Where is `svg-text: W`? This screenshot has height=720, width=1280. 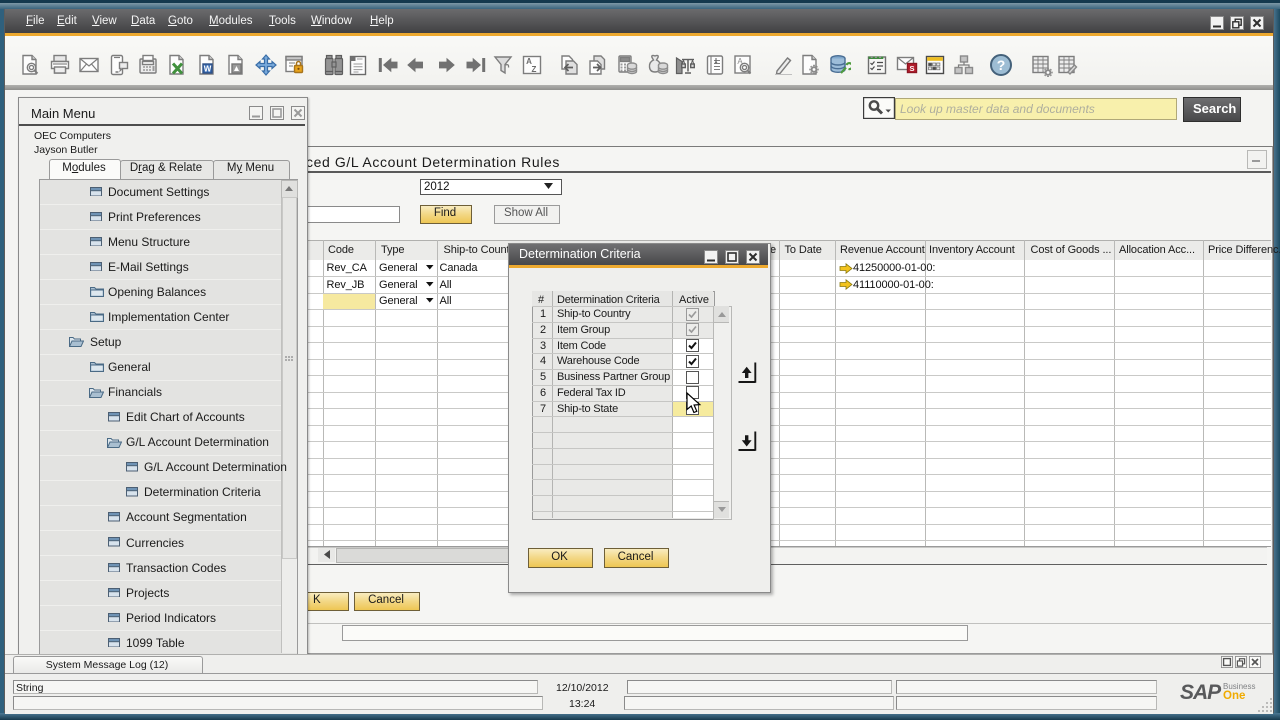 svg-text: W is located at coordinates (208, 69).